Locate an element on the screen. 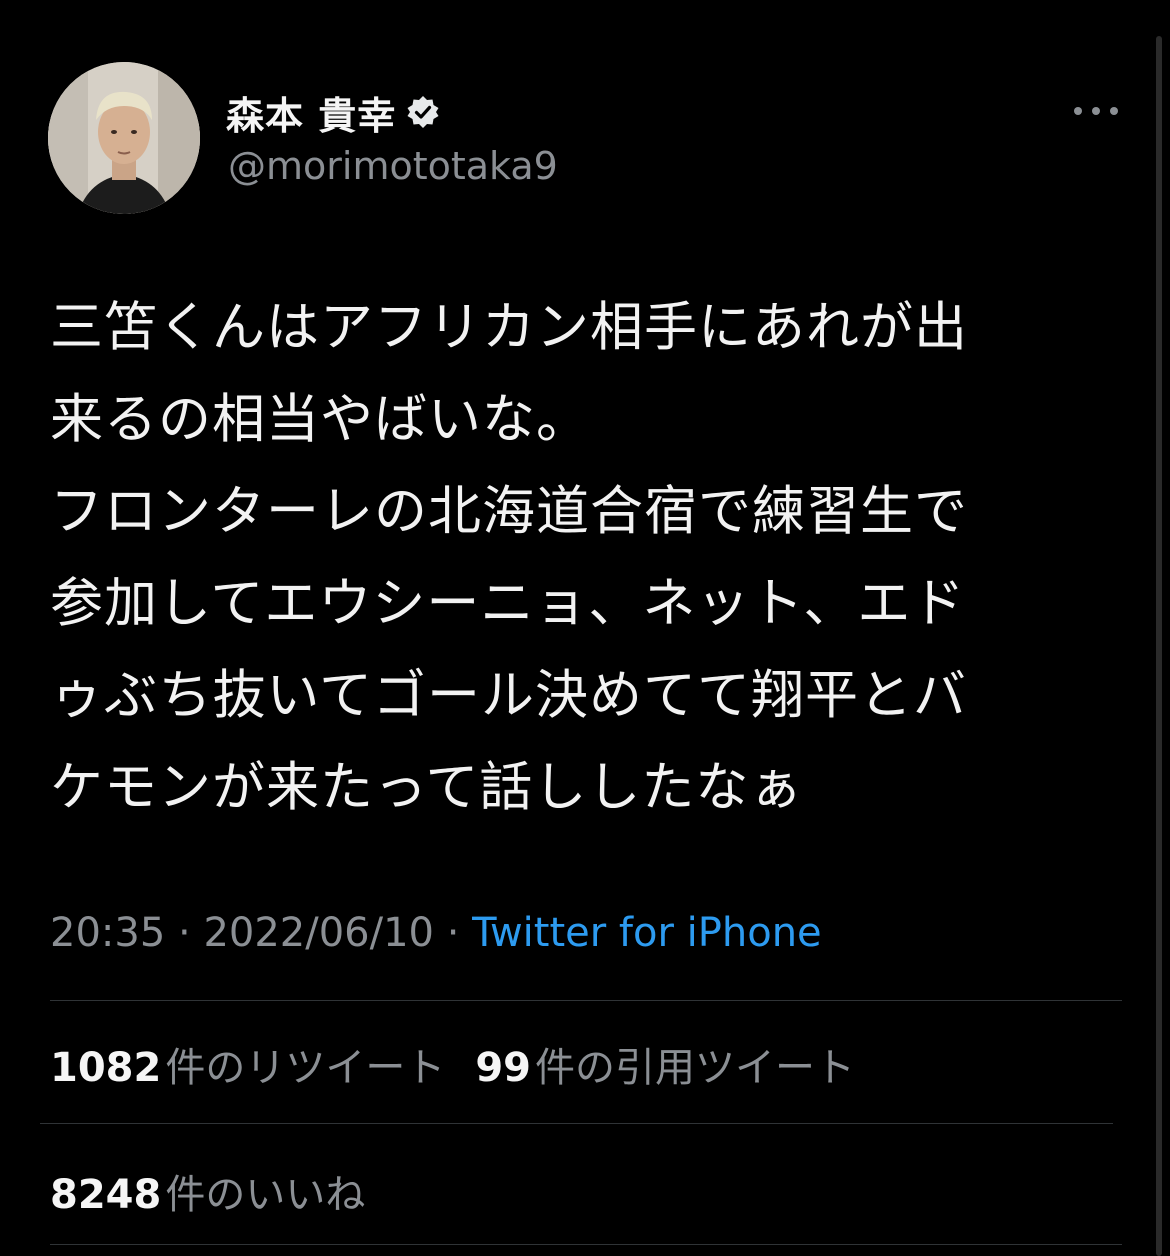 This screenshot has width=1170, height=1256. more-options-icon is located at coordinates (1096, 111).